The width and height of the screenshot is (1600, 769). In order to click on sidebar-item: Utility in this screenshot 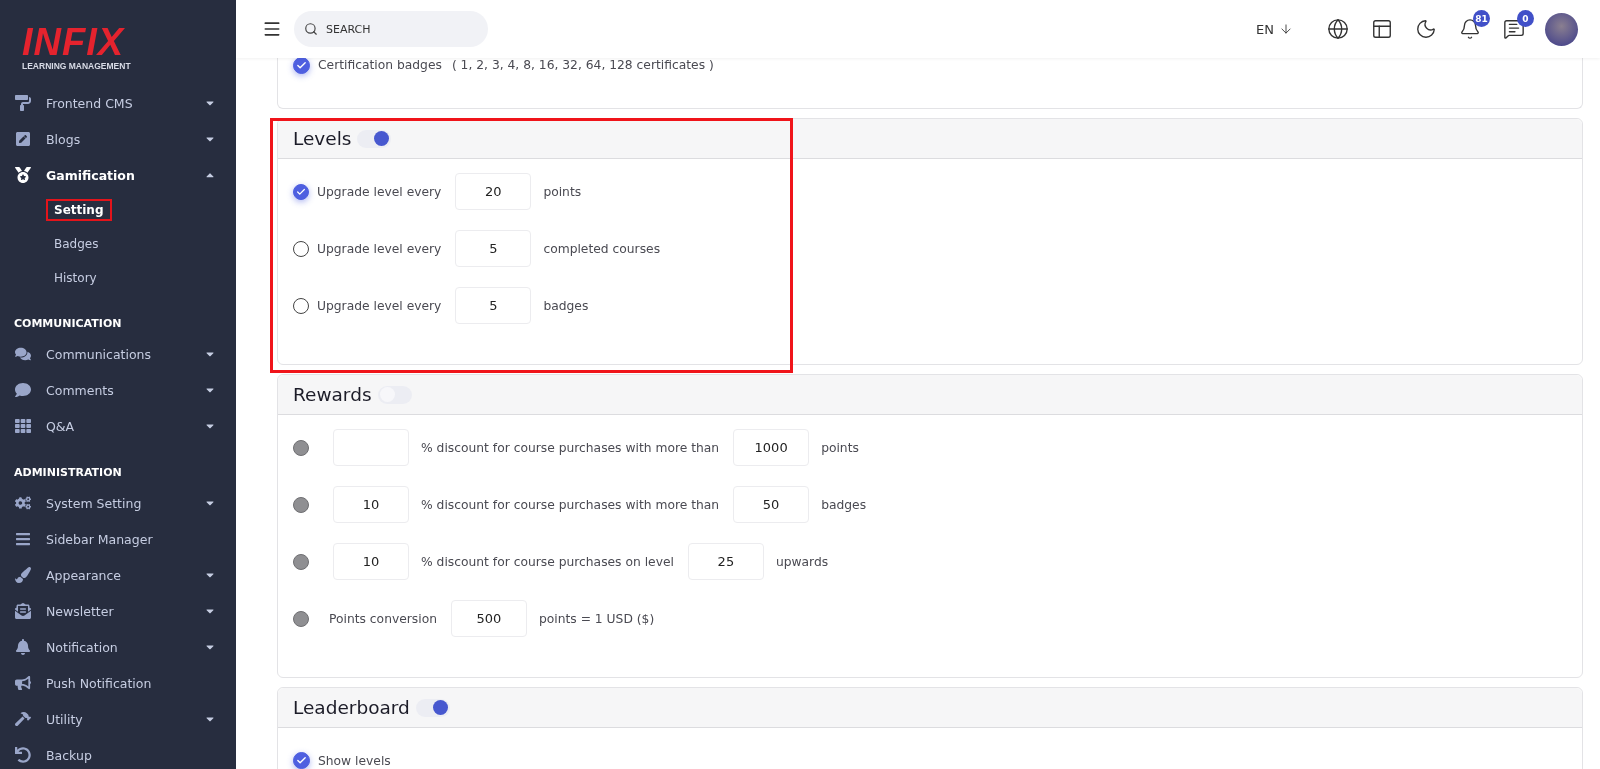, I will do `click(118, 719)`.